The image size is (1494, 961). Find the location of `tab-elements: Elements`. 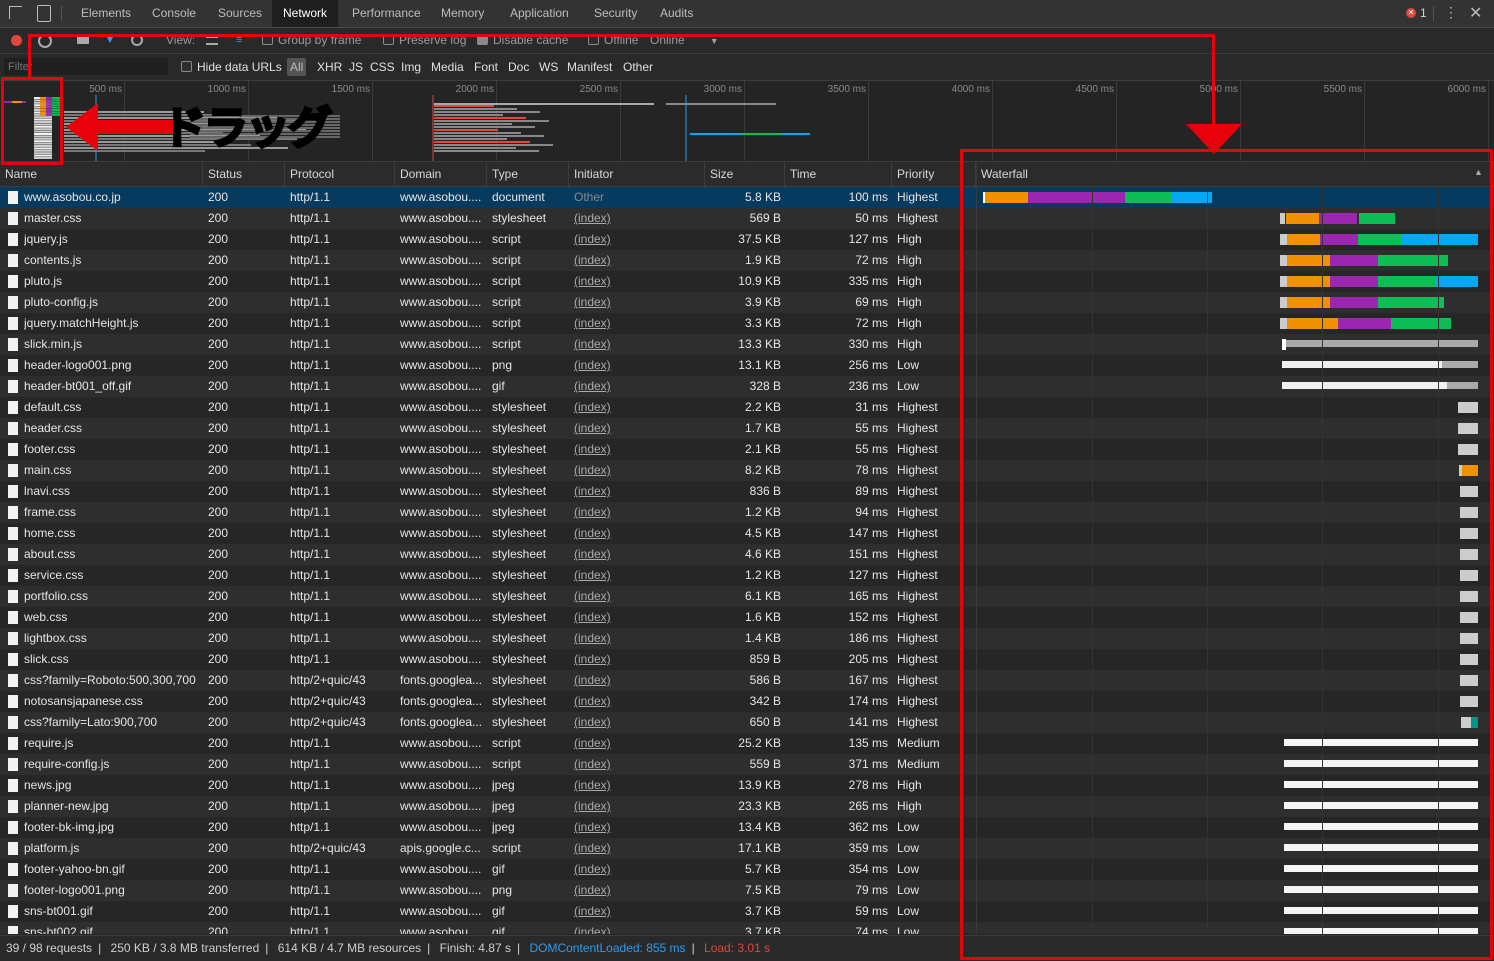

tab-elements: Elements is located at coordinates (106, 13).